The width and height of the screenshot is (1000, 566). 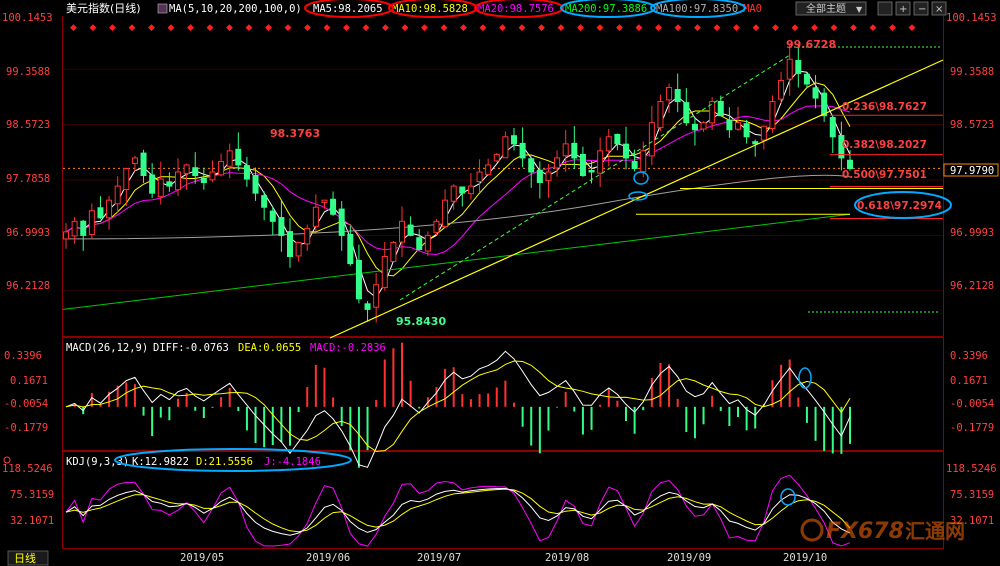 What do you see at coordinates (788, 497) in the screenshot?
I see `kdj-cross-highlight` at bounding box center [788, 497].